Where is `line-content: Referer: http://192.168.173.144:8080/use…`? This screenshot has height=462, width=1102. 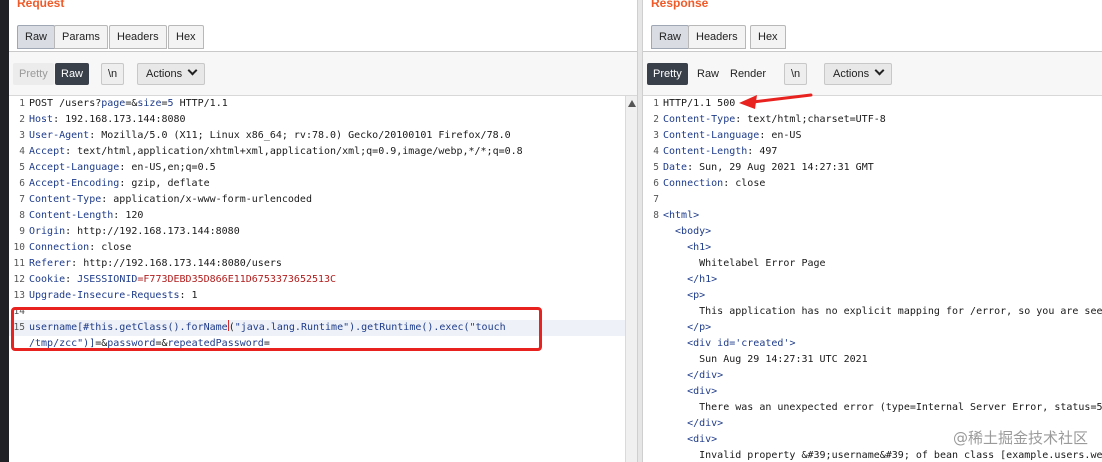
line-content: Referer: http://192.168.173.144:8080/use… is located at coordinates (155, 264).